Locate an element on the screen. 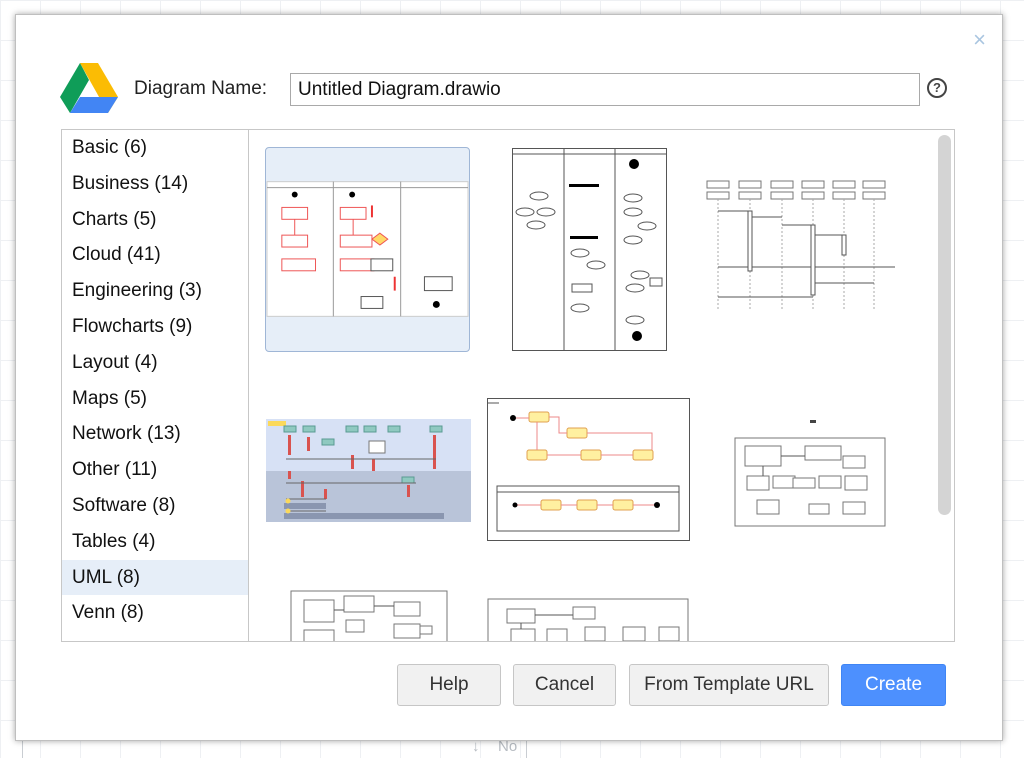 This screenshot has width=1024, height=758. close-icon: × is located at coordinates (979, 40).